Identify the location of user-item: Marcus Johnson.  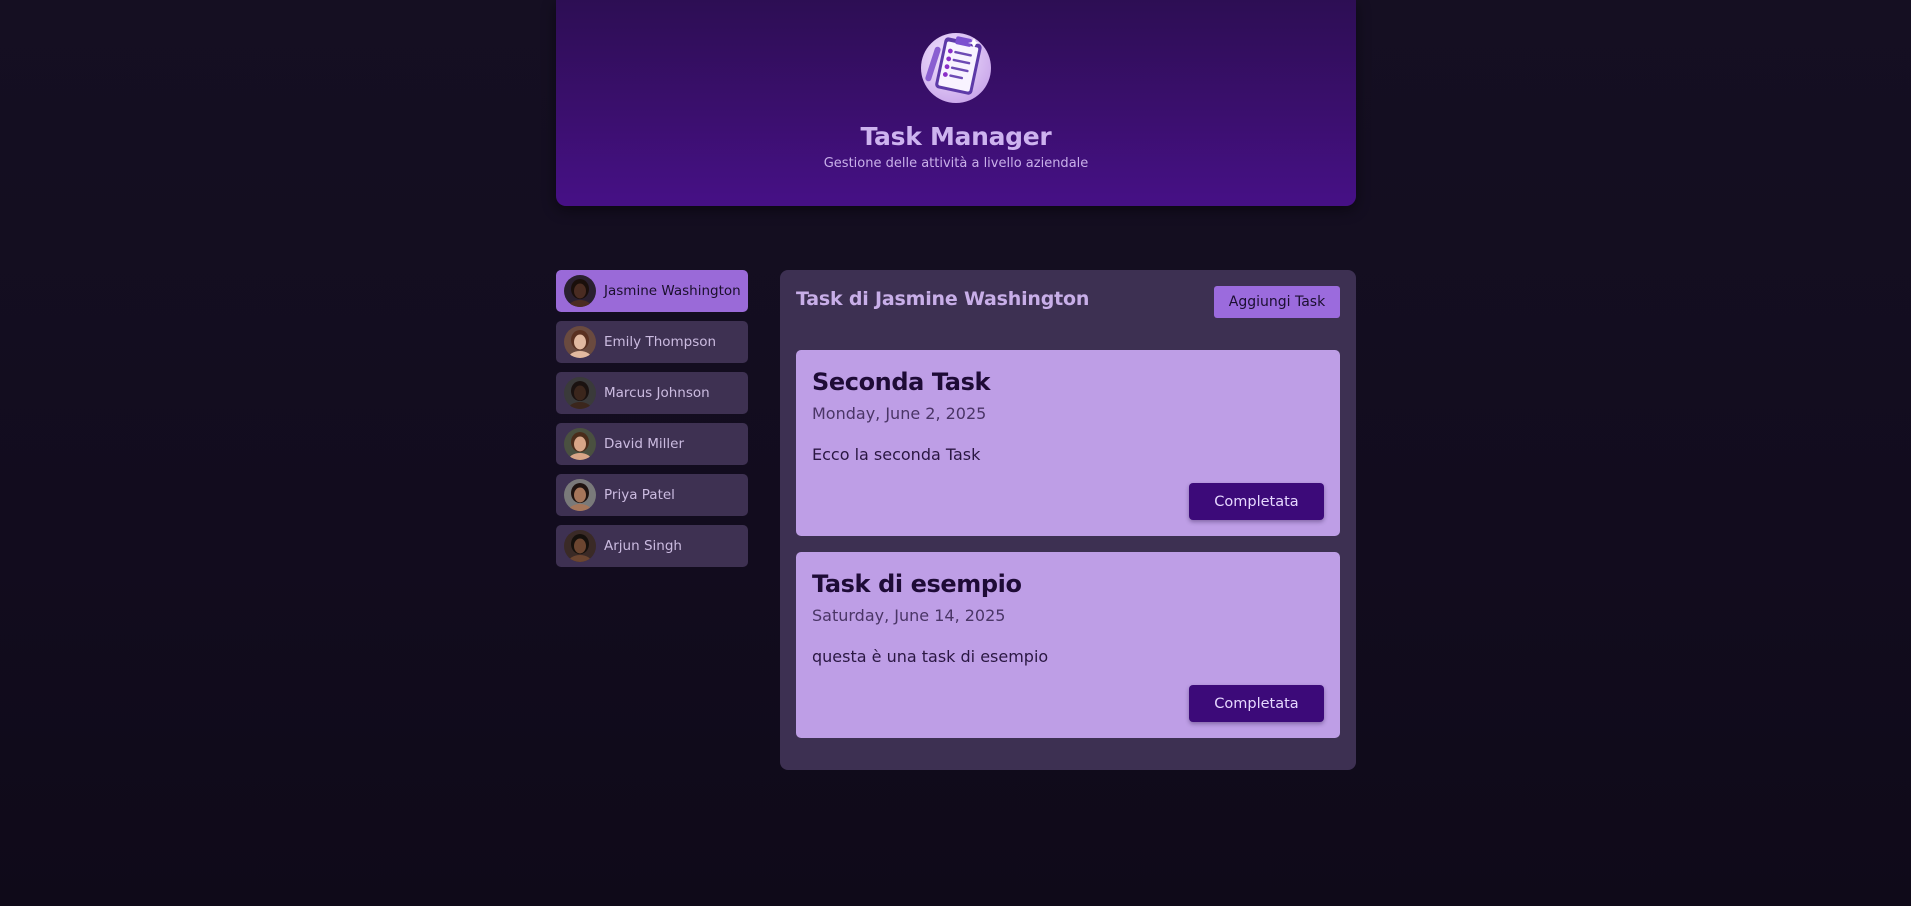
(652, 393).